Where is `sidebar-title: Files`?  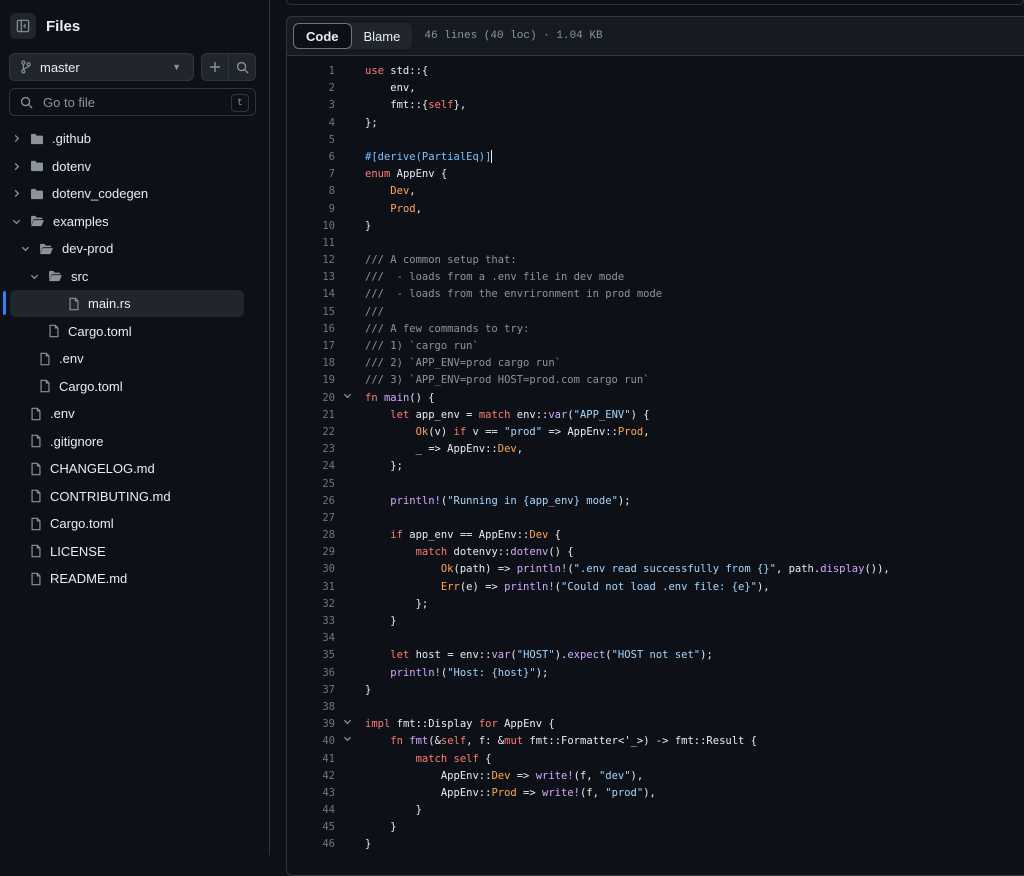
sidebar-title: Files is located at coordinates (63, 26).